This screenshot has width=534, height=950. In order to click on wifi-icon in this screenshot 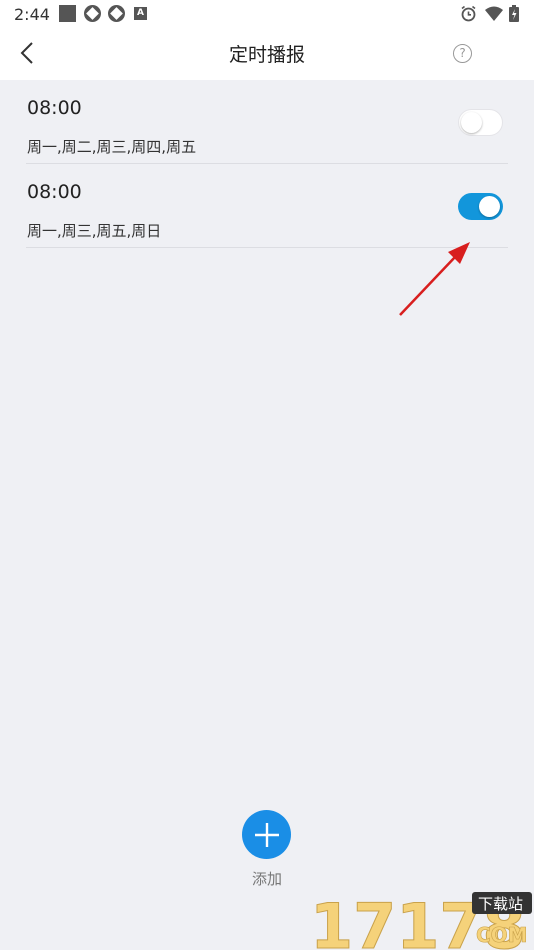, I will do `click(494, 13)`.